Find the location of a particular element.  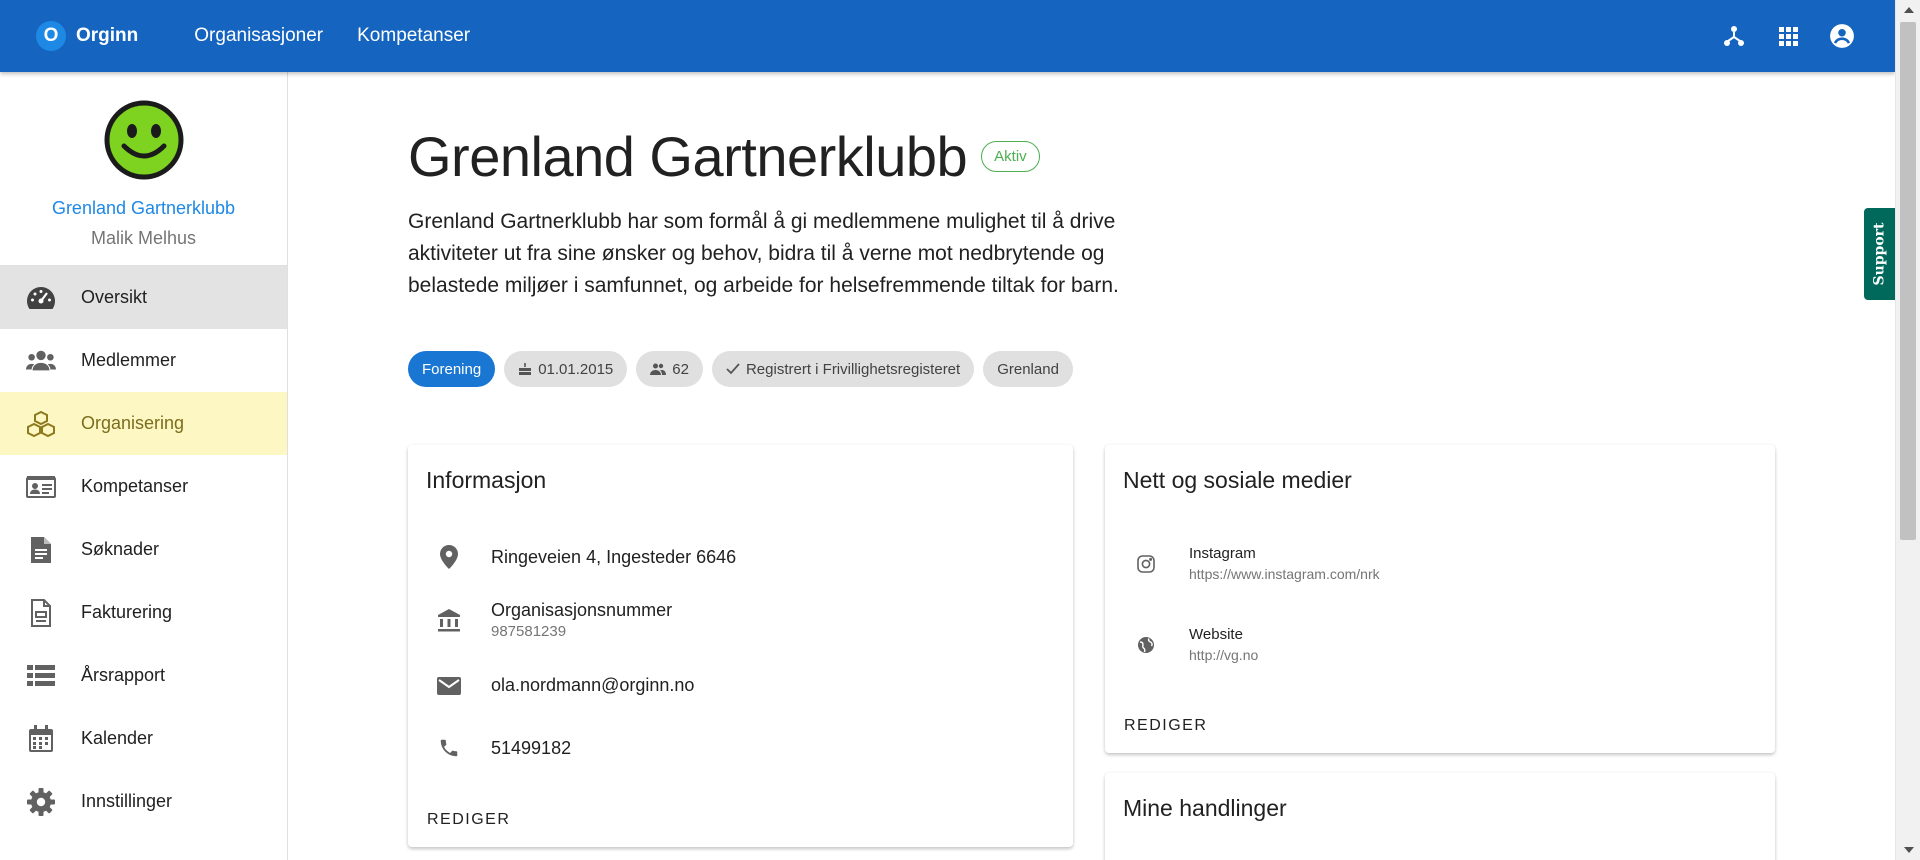

invoice-icon is located at coordinates (41, 613).